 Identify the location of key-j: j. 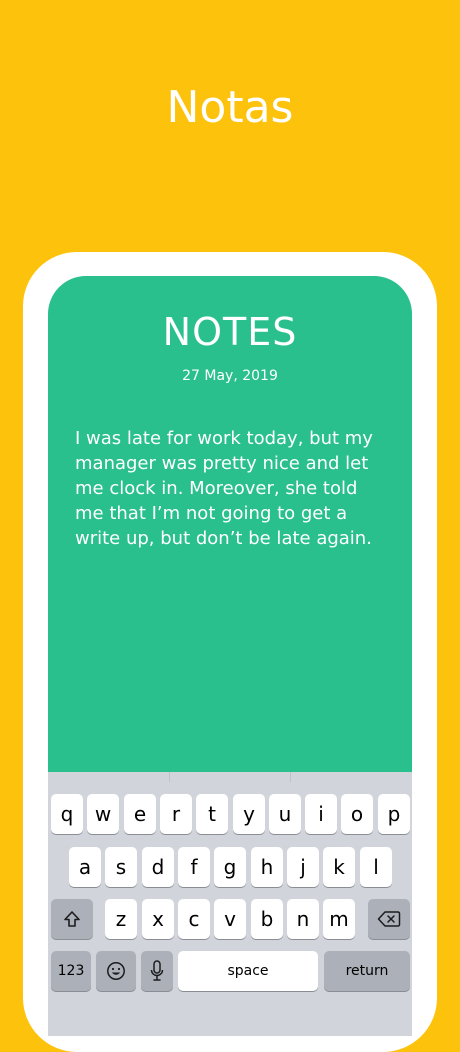
(303, 867).